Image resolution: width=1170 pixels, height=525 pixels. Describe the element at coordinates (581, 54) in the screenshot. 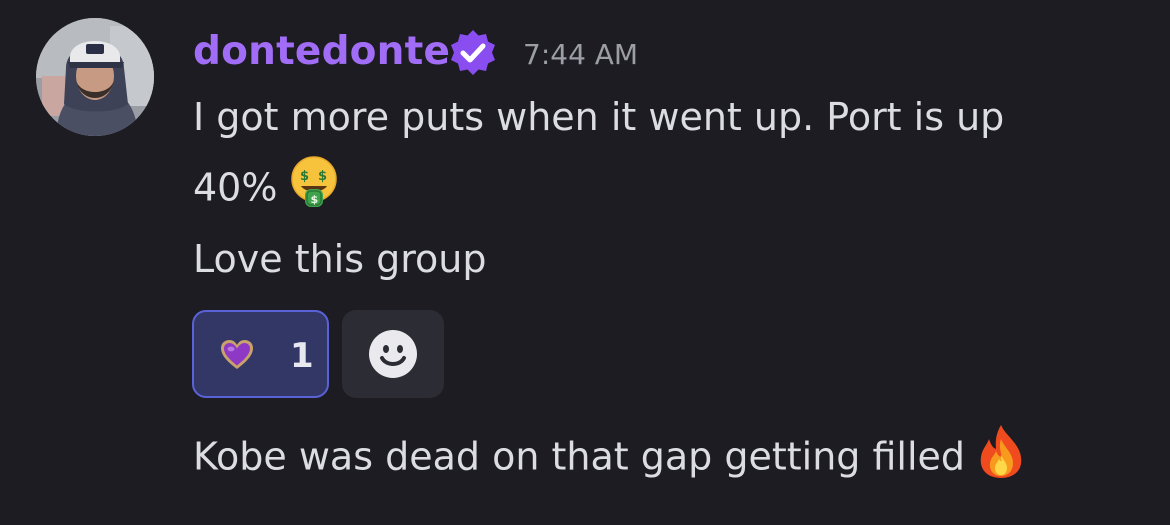

I see `message-timestamp: 7:44 AM` at that location.